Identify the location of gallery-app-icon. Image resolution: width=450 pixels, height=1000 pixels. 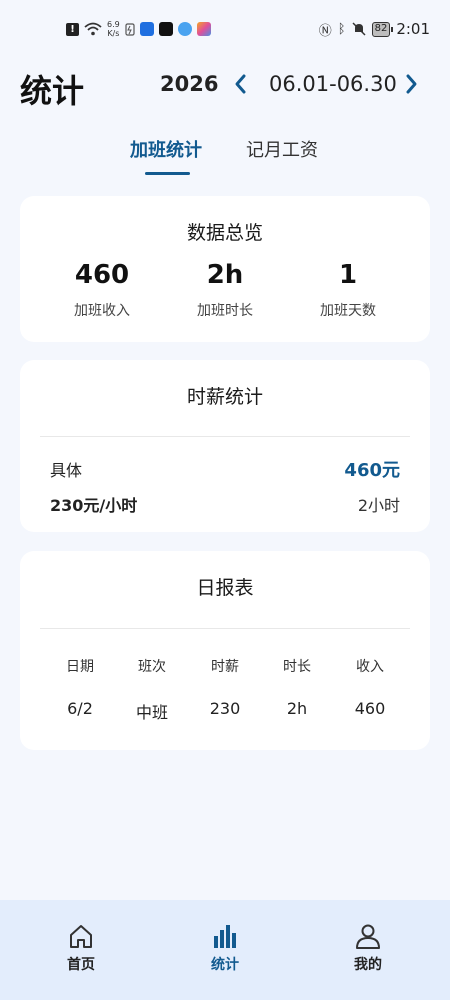
(203, 29).